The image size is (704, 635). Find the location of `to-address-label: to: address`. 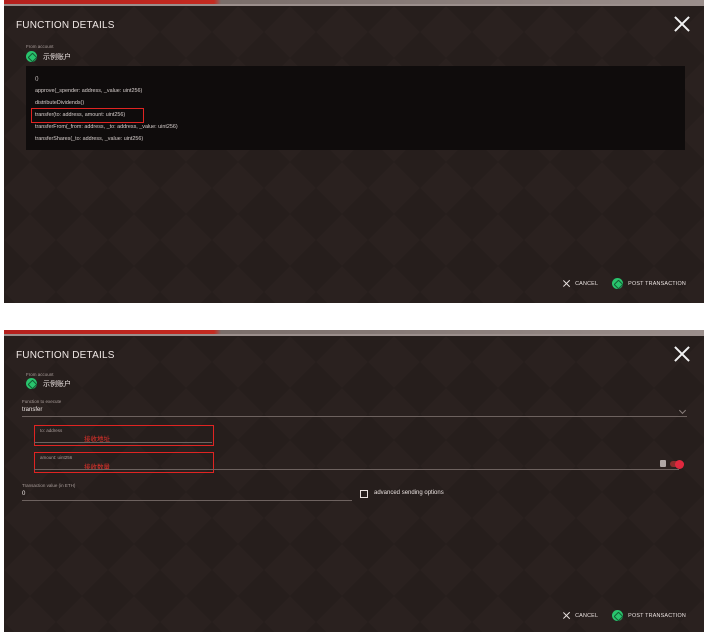

to-address-label: to: address is located at coordinates (51, 430).